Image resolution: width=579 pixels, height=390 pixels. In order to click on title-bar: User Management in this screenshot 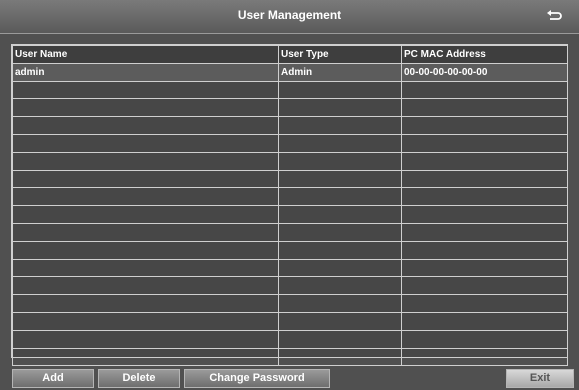, I will do `click(289, 17)`.